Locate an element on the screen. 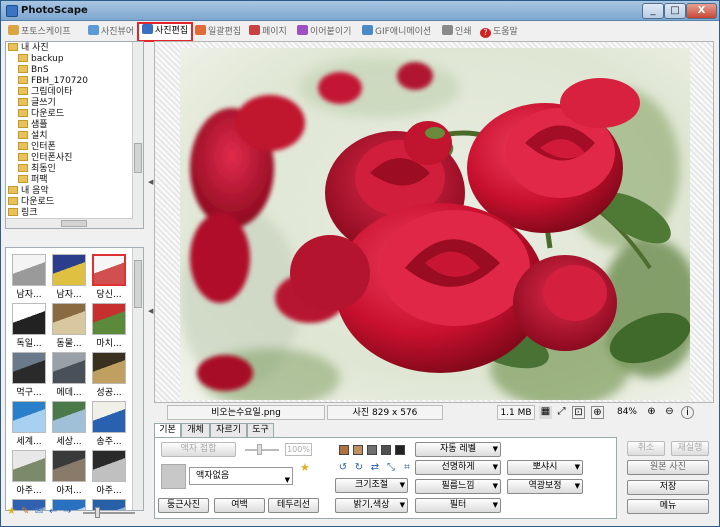 Image resolution: width=720 pixels, height=527 pixels. margin-button: 여백 is located at coordinates (239, 505).